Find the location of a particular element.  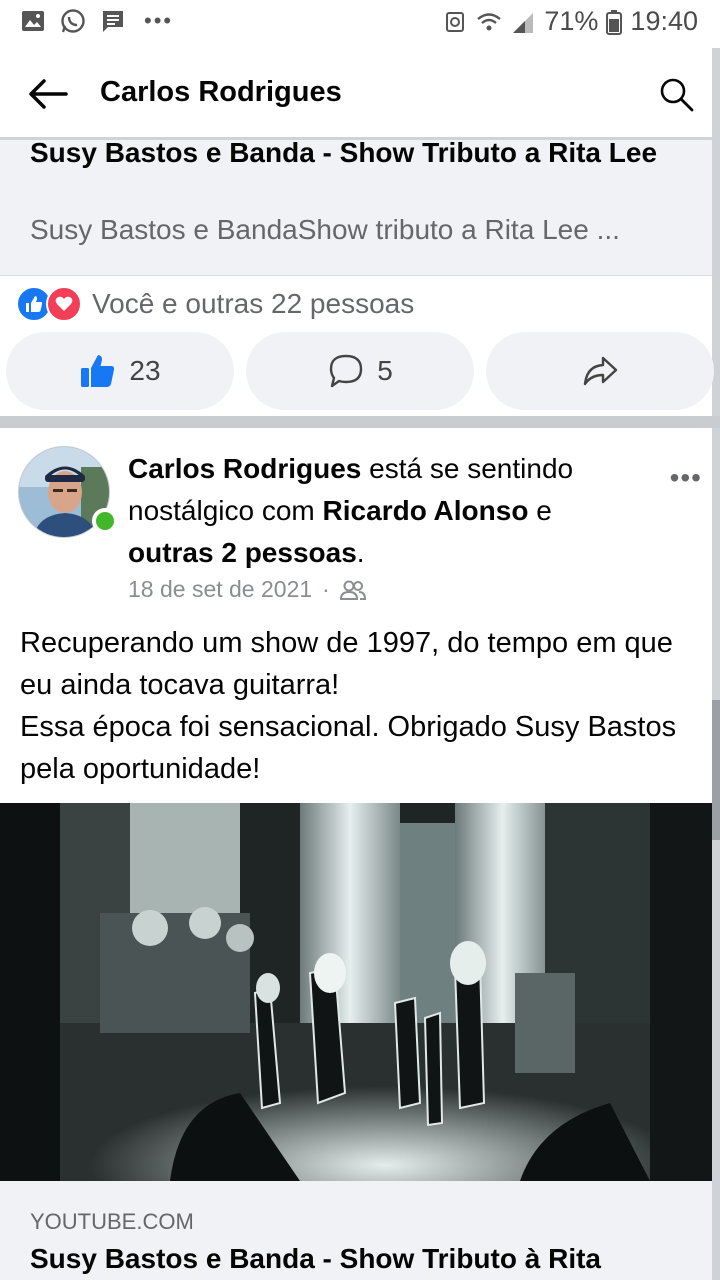

status-bar: ••• 71% 19:40 is located at coordinates (360, 24).